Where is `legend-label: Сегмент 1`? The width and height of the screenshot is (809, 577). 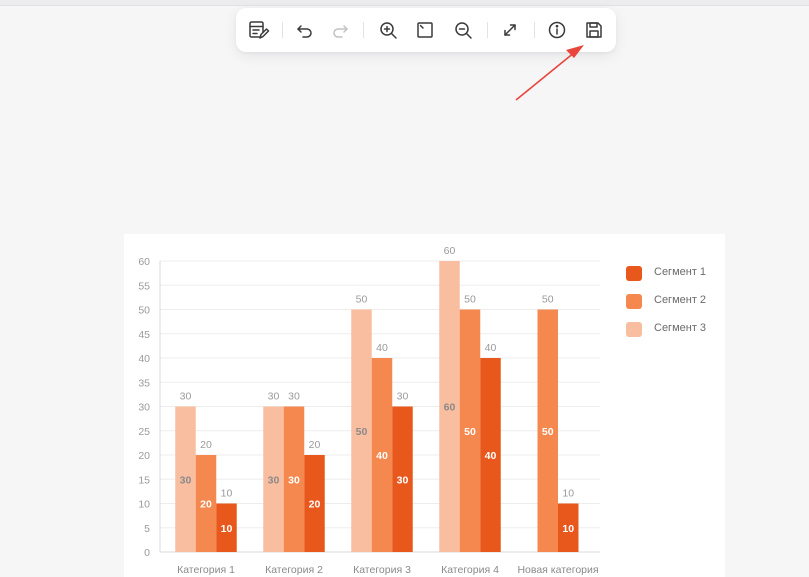
legend-label: Сегмент 1 is located at coordinates (680, 272).